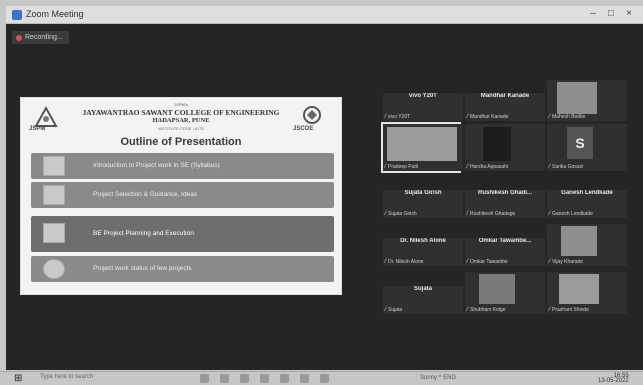  Describe the element at coordinates (567, 117) in the screenshot. I see `participant-label: ⁄ Mahesh Bodke` at that location.